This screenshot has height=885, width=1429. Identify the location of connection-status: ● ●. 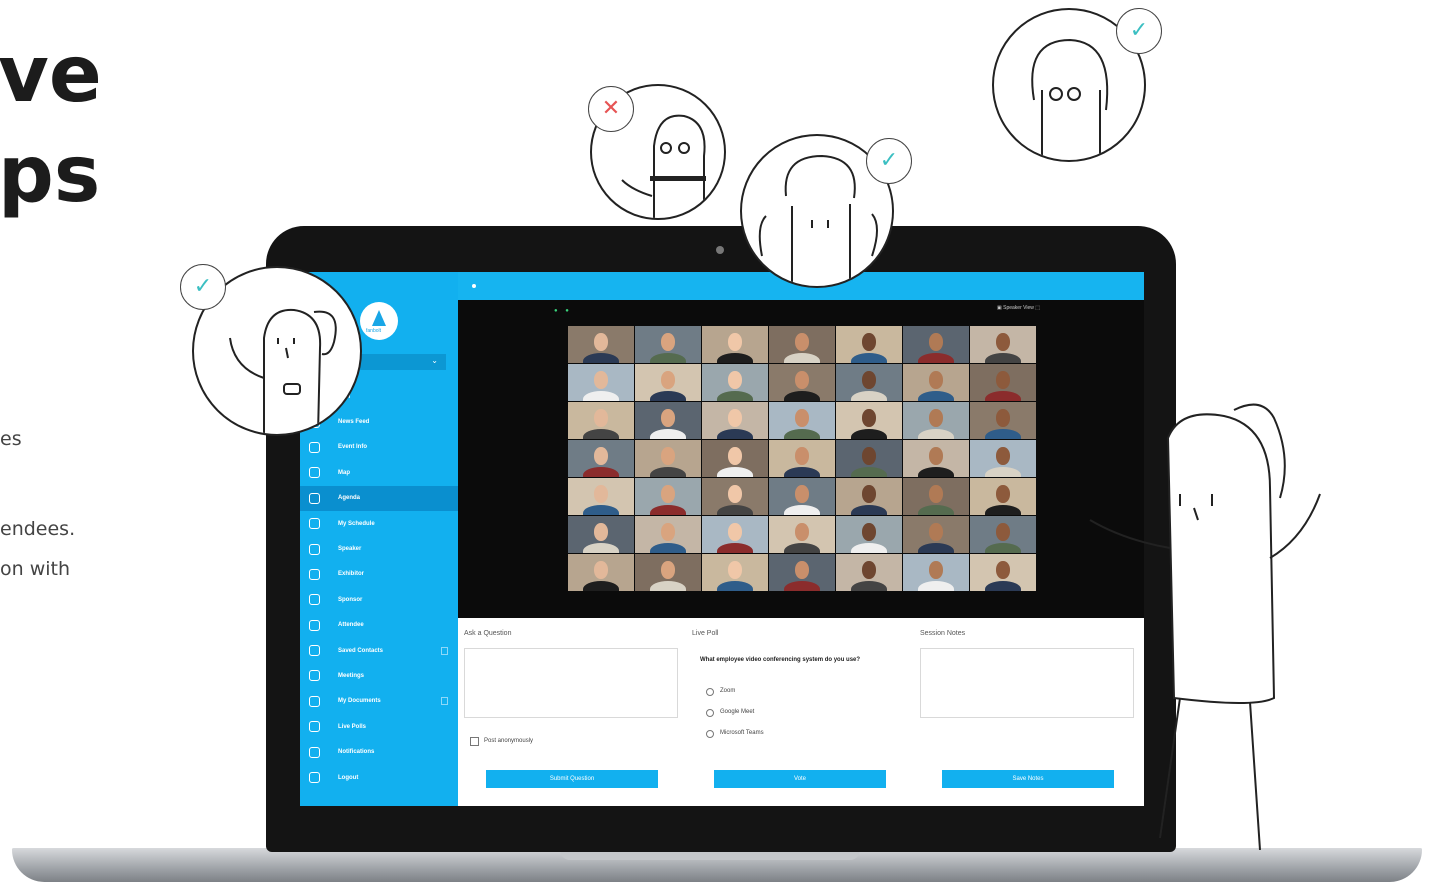
(563, 311).